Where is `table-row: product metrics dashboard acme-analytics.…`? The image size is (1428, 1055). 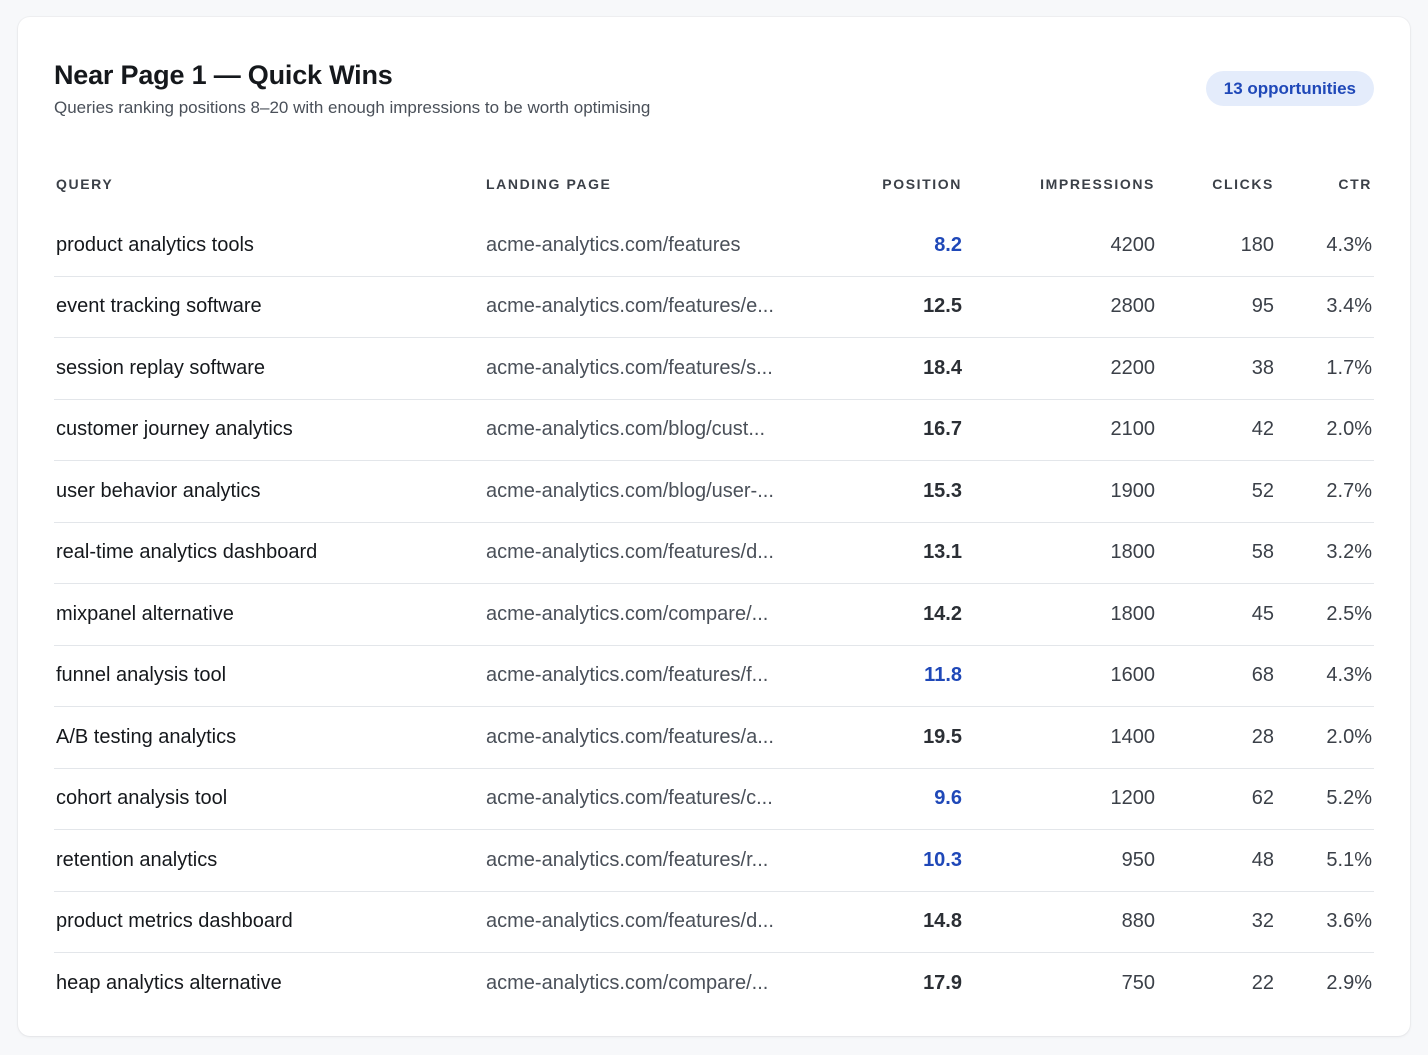
table-row: product metrics dashboard acme-analytics.… is located at coordinates (714, 922).